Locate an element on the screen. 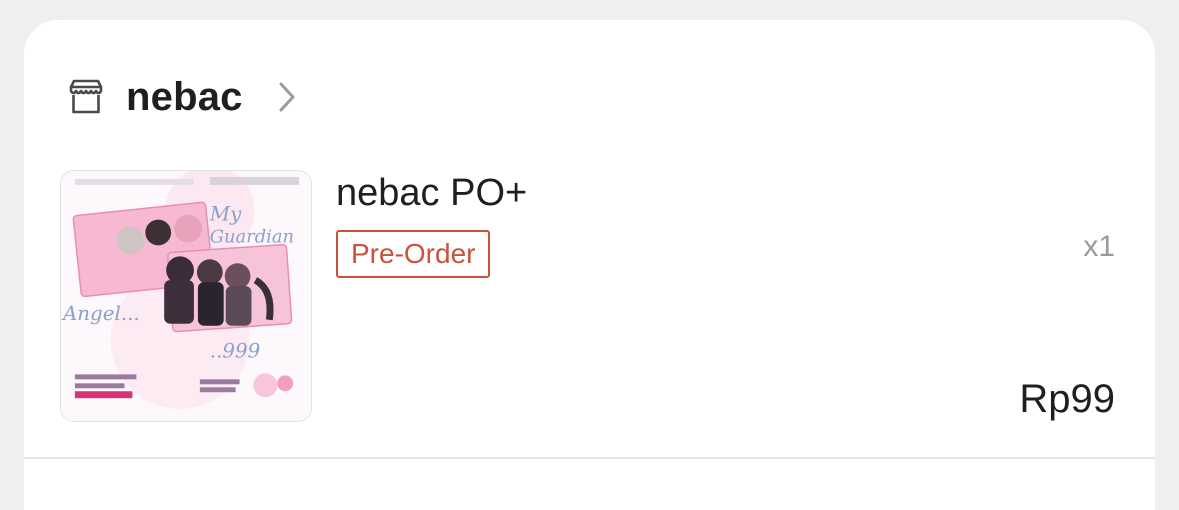  shop-name: nebac is located at coordinates (184, 97).